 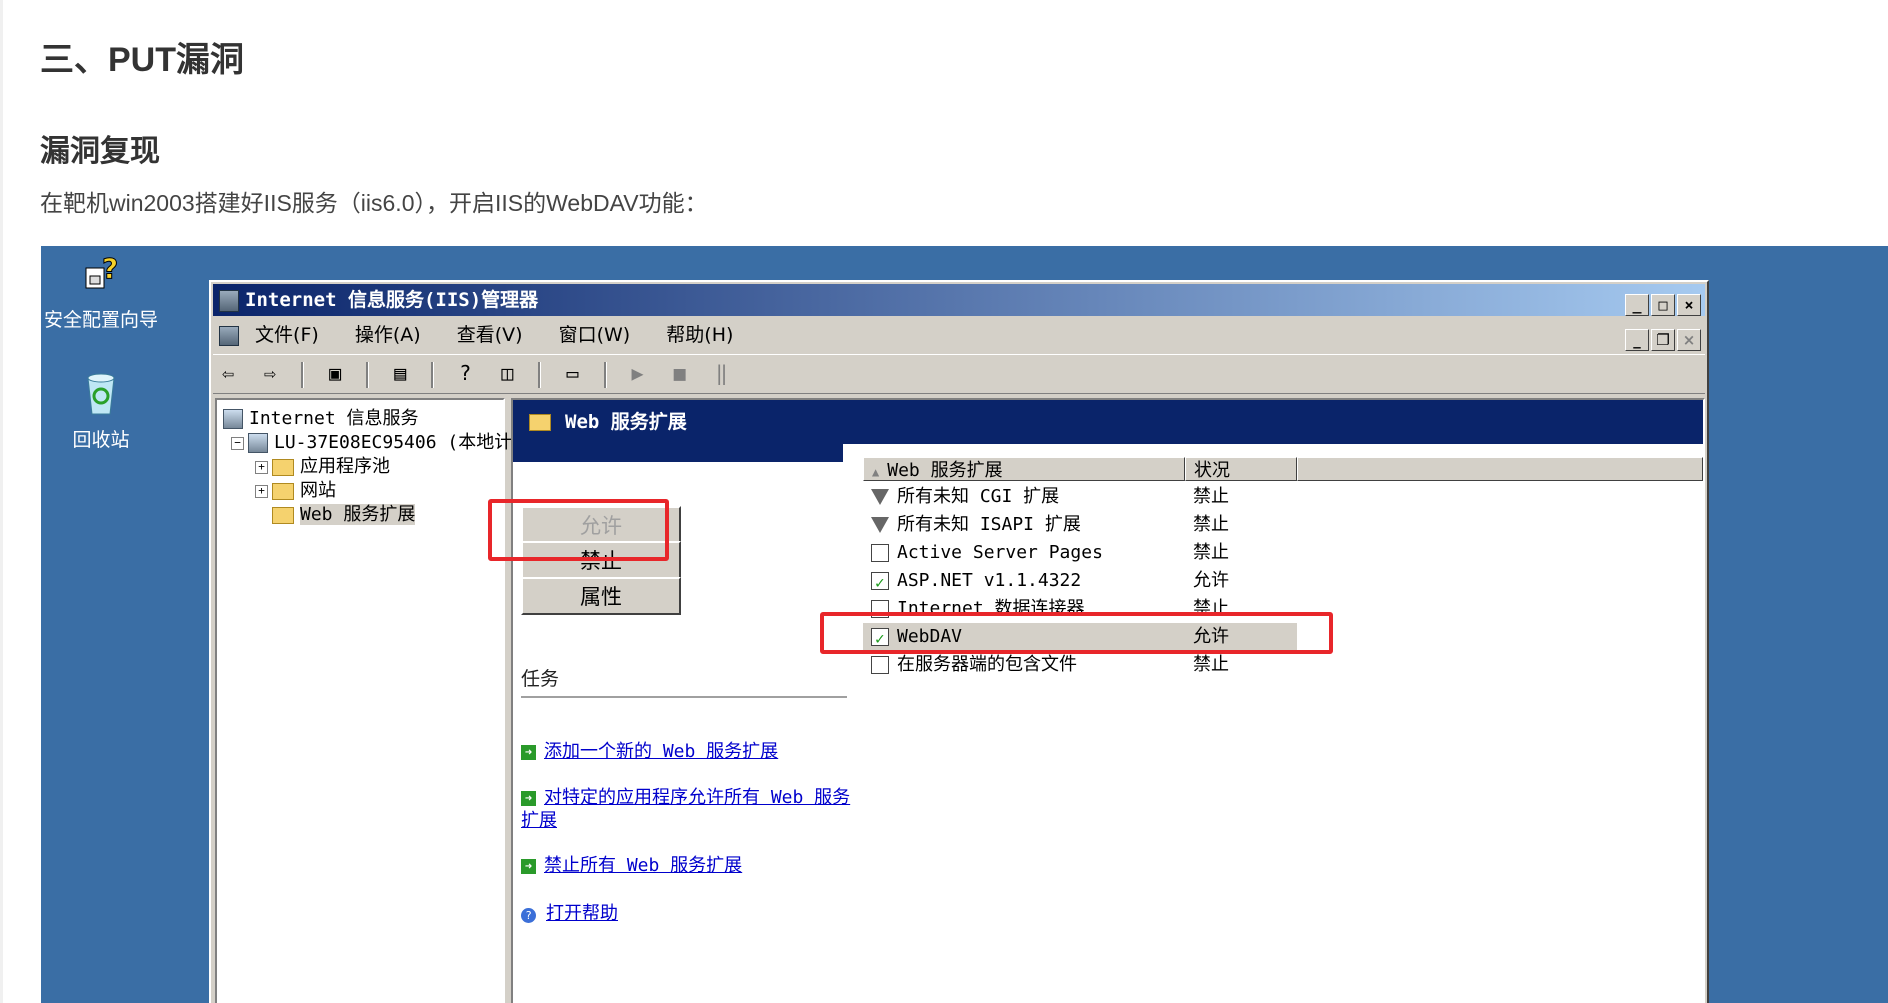 What do you see at coordinates (100, 320) in the screenshot?
I see `desktop-icon-label: 安全配置向导` at bounding box center [100, 320].